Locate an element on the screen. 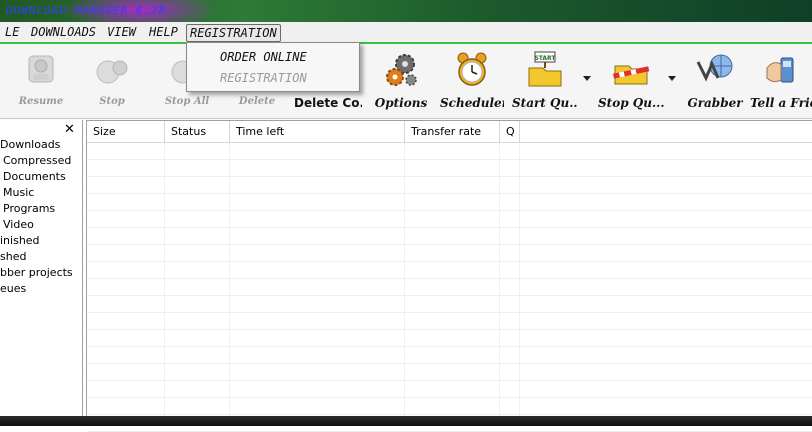  gears-icon is located at coordinates (401, 70).